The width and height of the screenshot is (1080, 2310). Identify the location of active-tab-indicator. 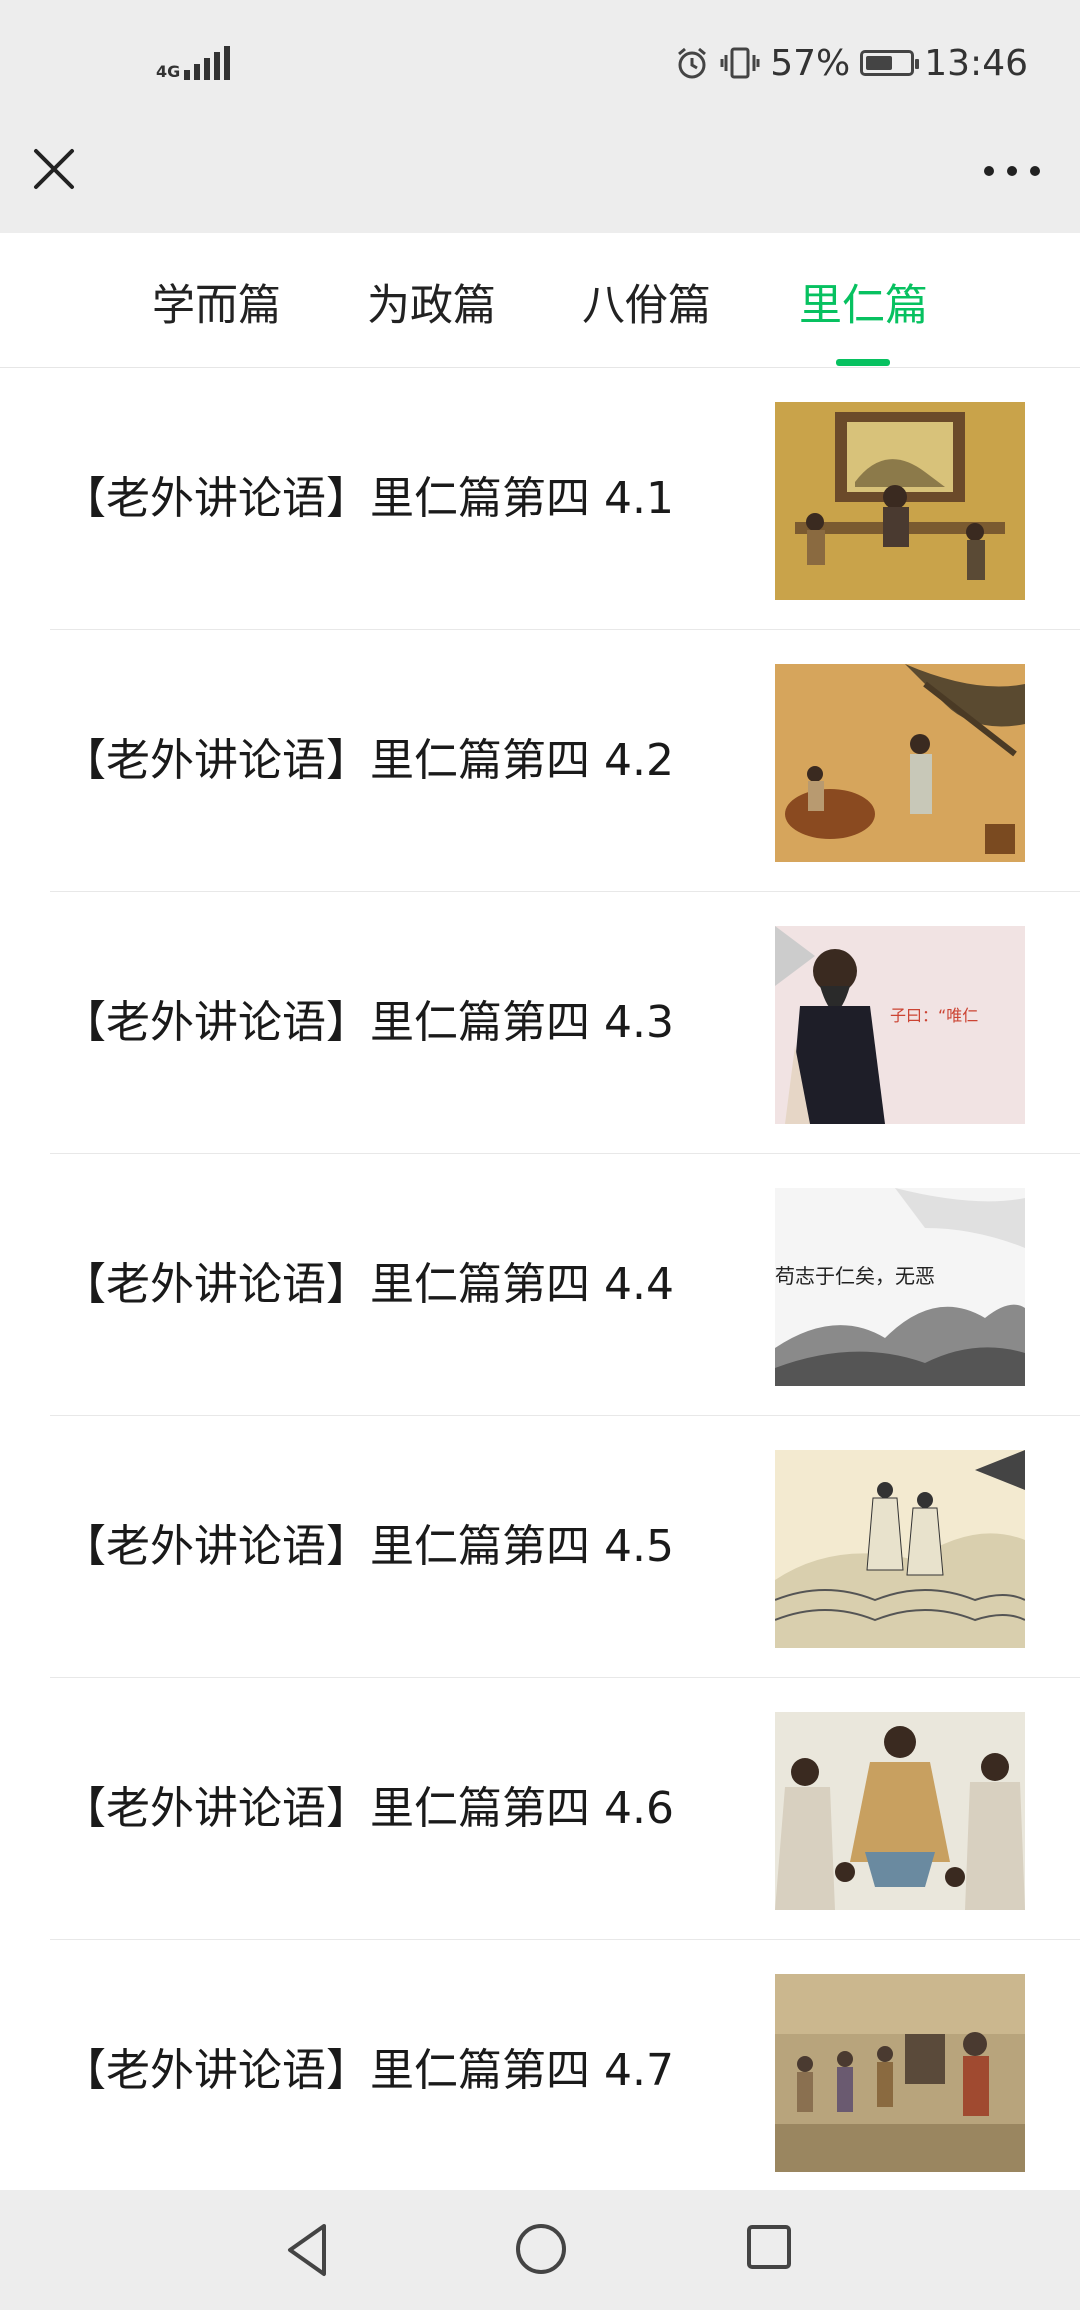
(863, 362).